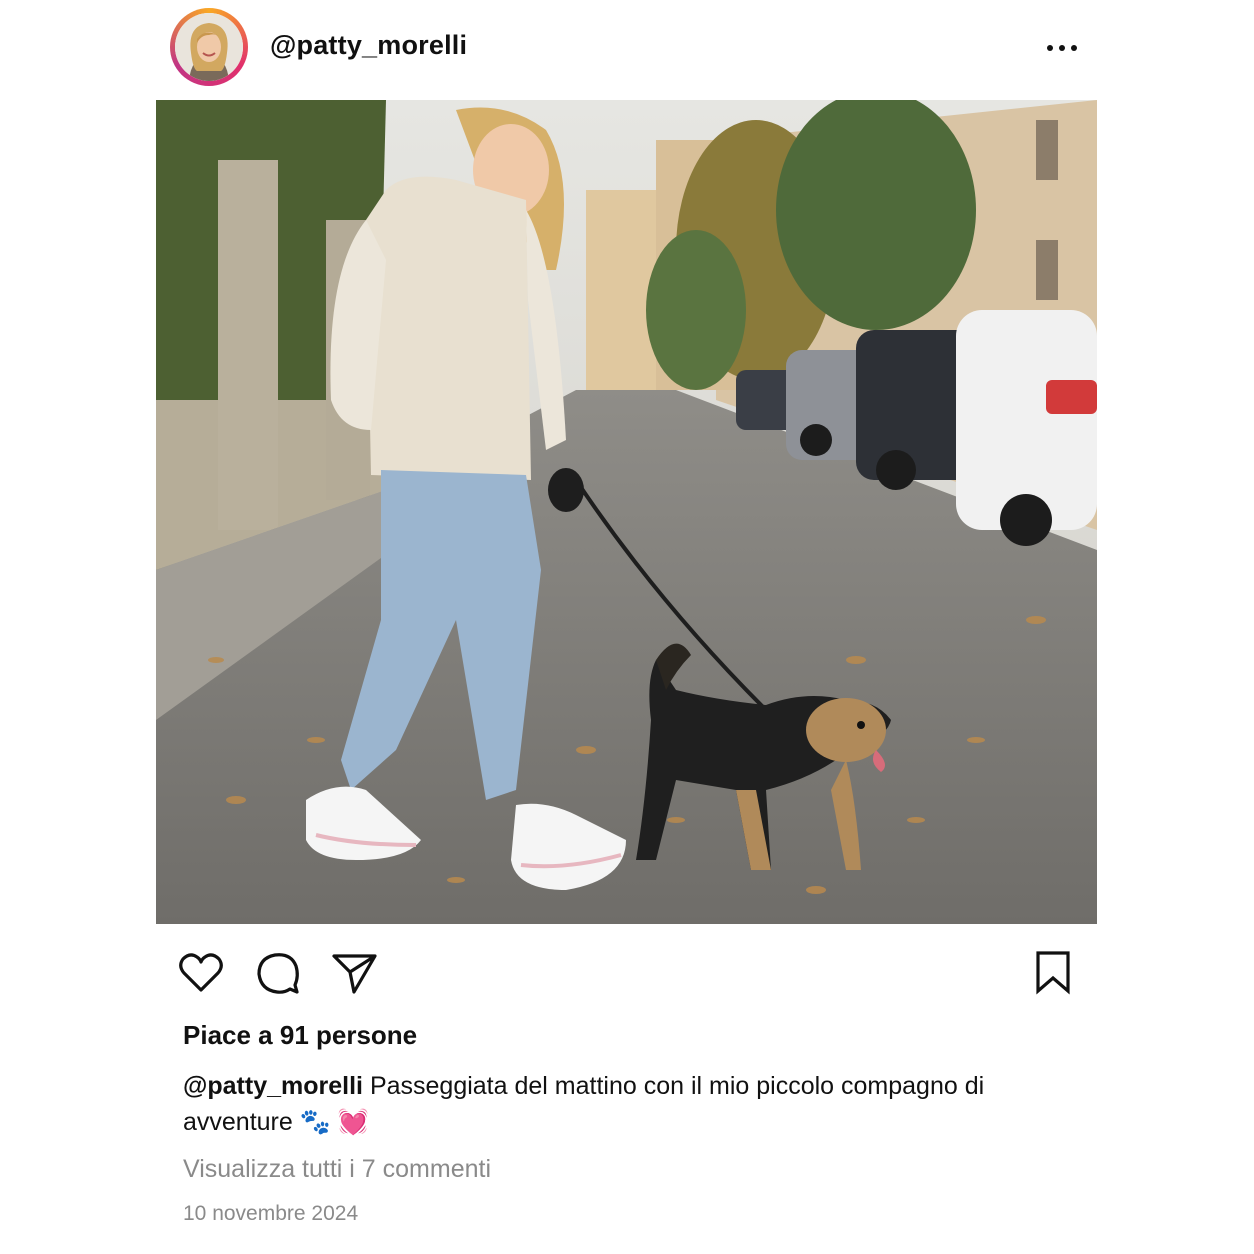  I want to click on post-header: @patty_morelli, so click(630, 48).